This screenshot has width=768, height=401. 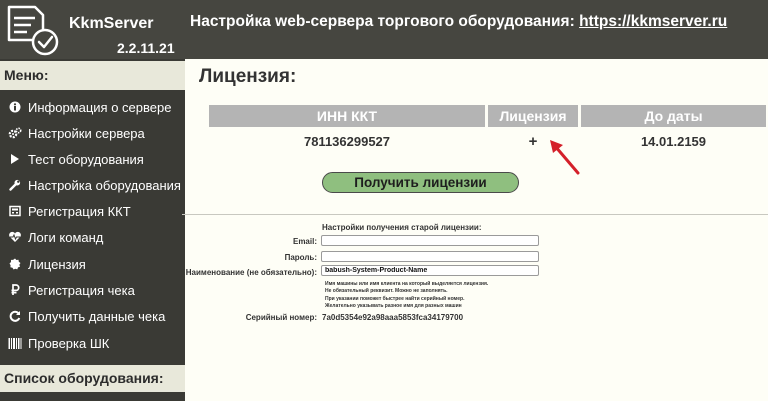 I want to click on password-field, so click(x=430, y=256).